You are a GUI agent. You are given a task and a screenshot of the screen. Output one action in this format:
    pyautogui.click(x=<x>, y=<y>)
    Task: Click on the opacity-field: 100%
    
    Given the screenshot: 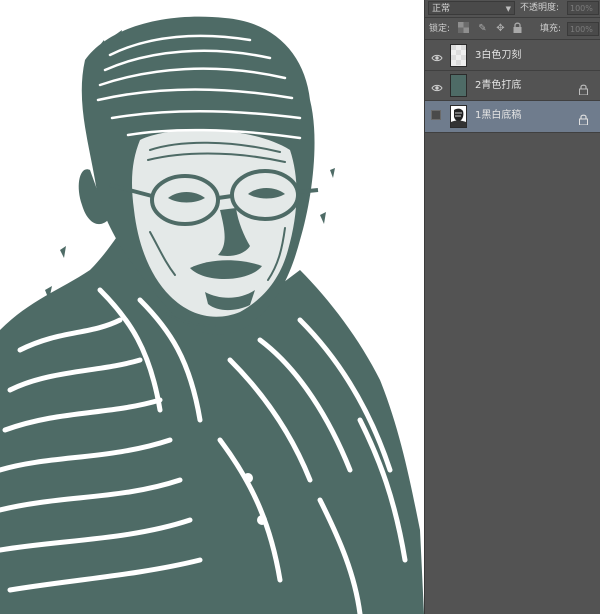 What is the action you would take?
    pyautogui.click(x=583, y=8)
    